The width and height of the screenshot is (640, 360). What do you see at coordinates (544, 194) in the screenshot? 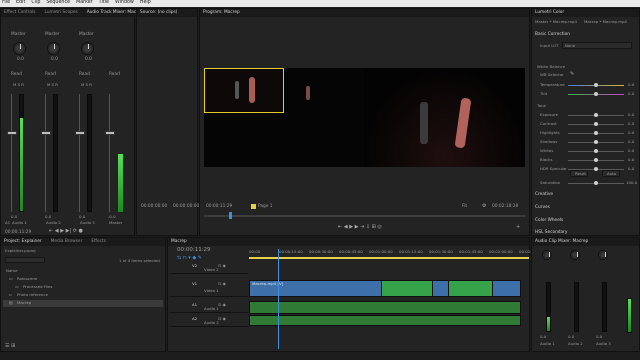
I see `creative-section: Creative` at bounding box center [544, 194].